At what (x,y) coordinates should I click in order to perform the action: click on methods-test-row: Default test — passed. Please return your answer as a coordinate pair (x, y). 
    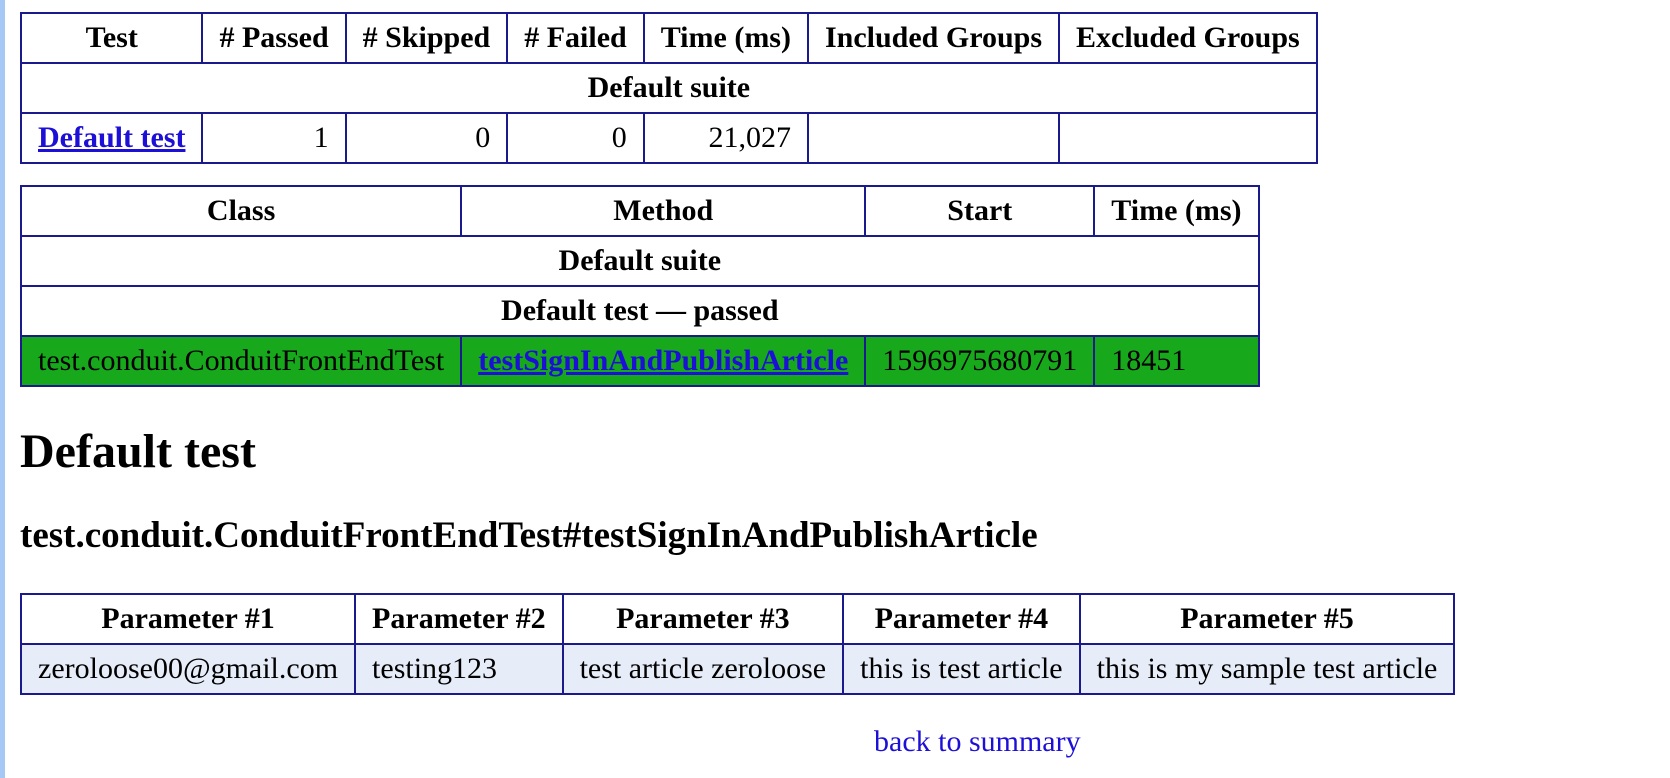
    Looking at the image, I should click on (640, 311).